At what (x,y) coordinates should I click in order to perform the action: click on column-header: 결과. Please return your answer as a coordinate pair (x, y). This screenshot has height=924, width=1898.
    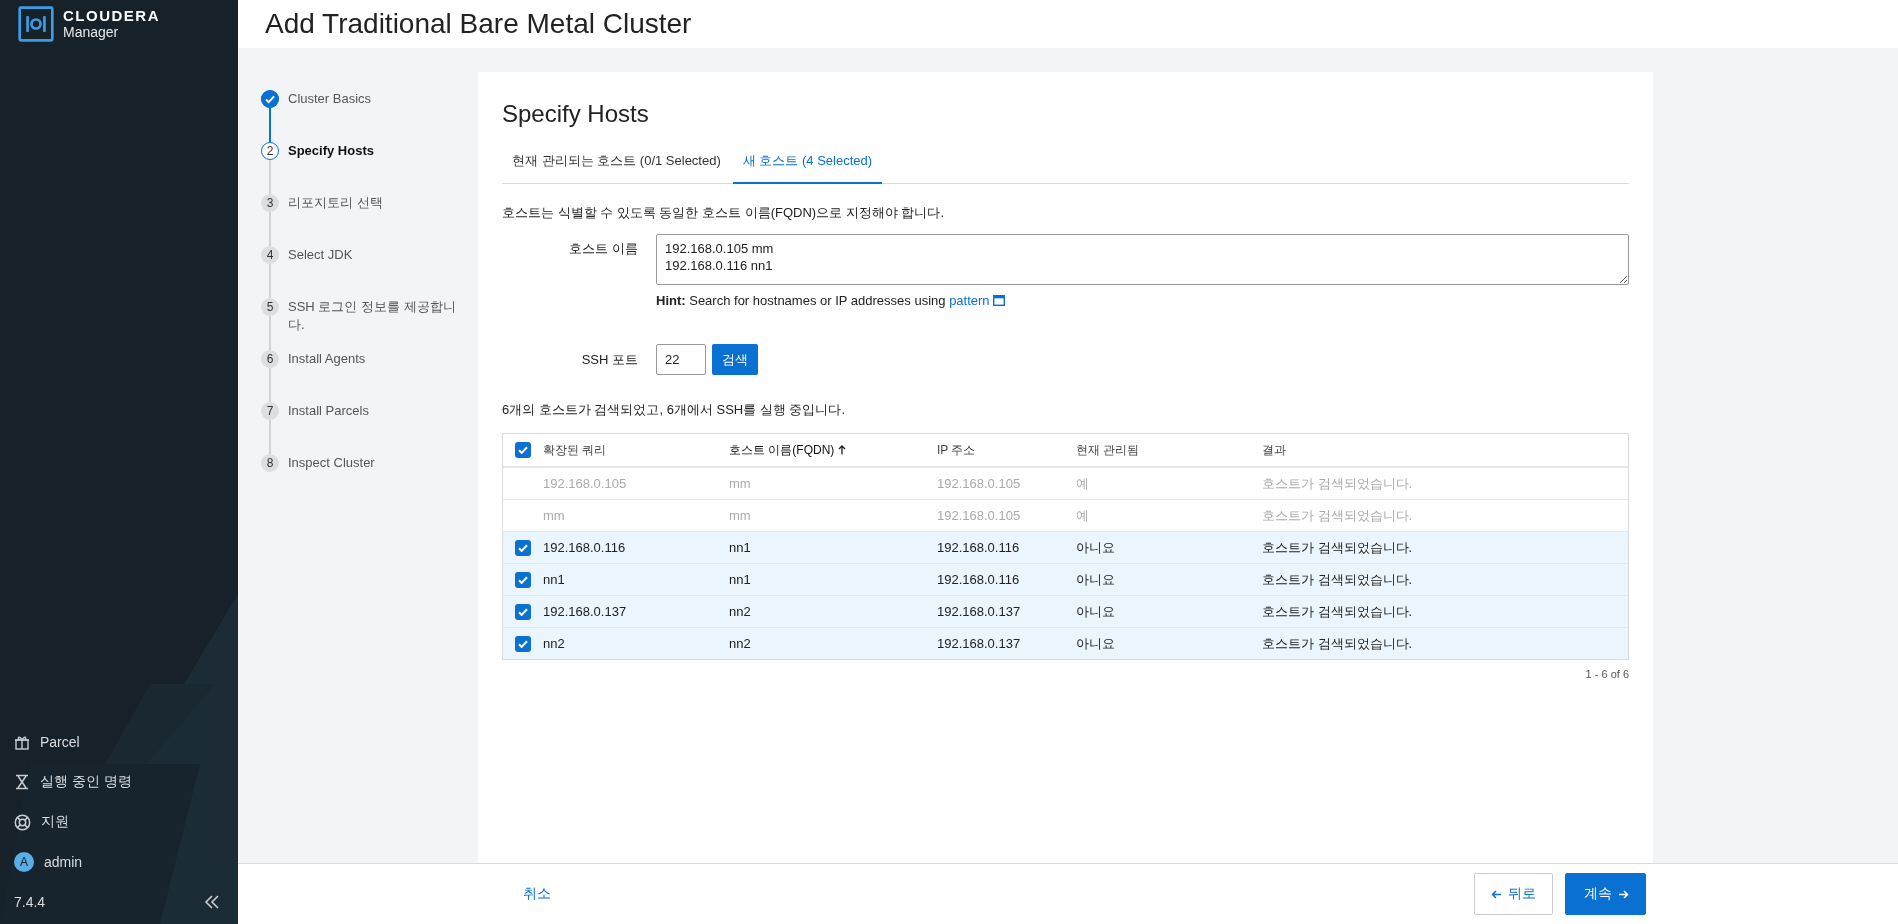
    Looking at the image, I should click on (1274, 449).